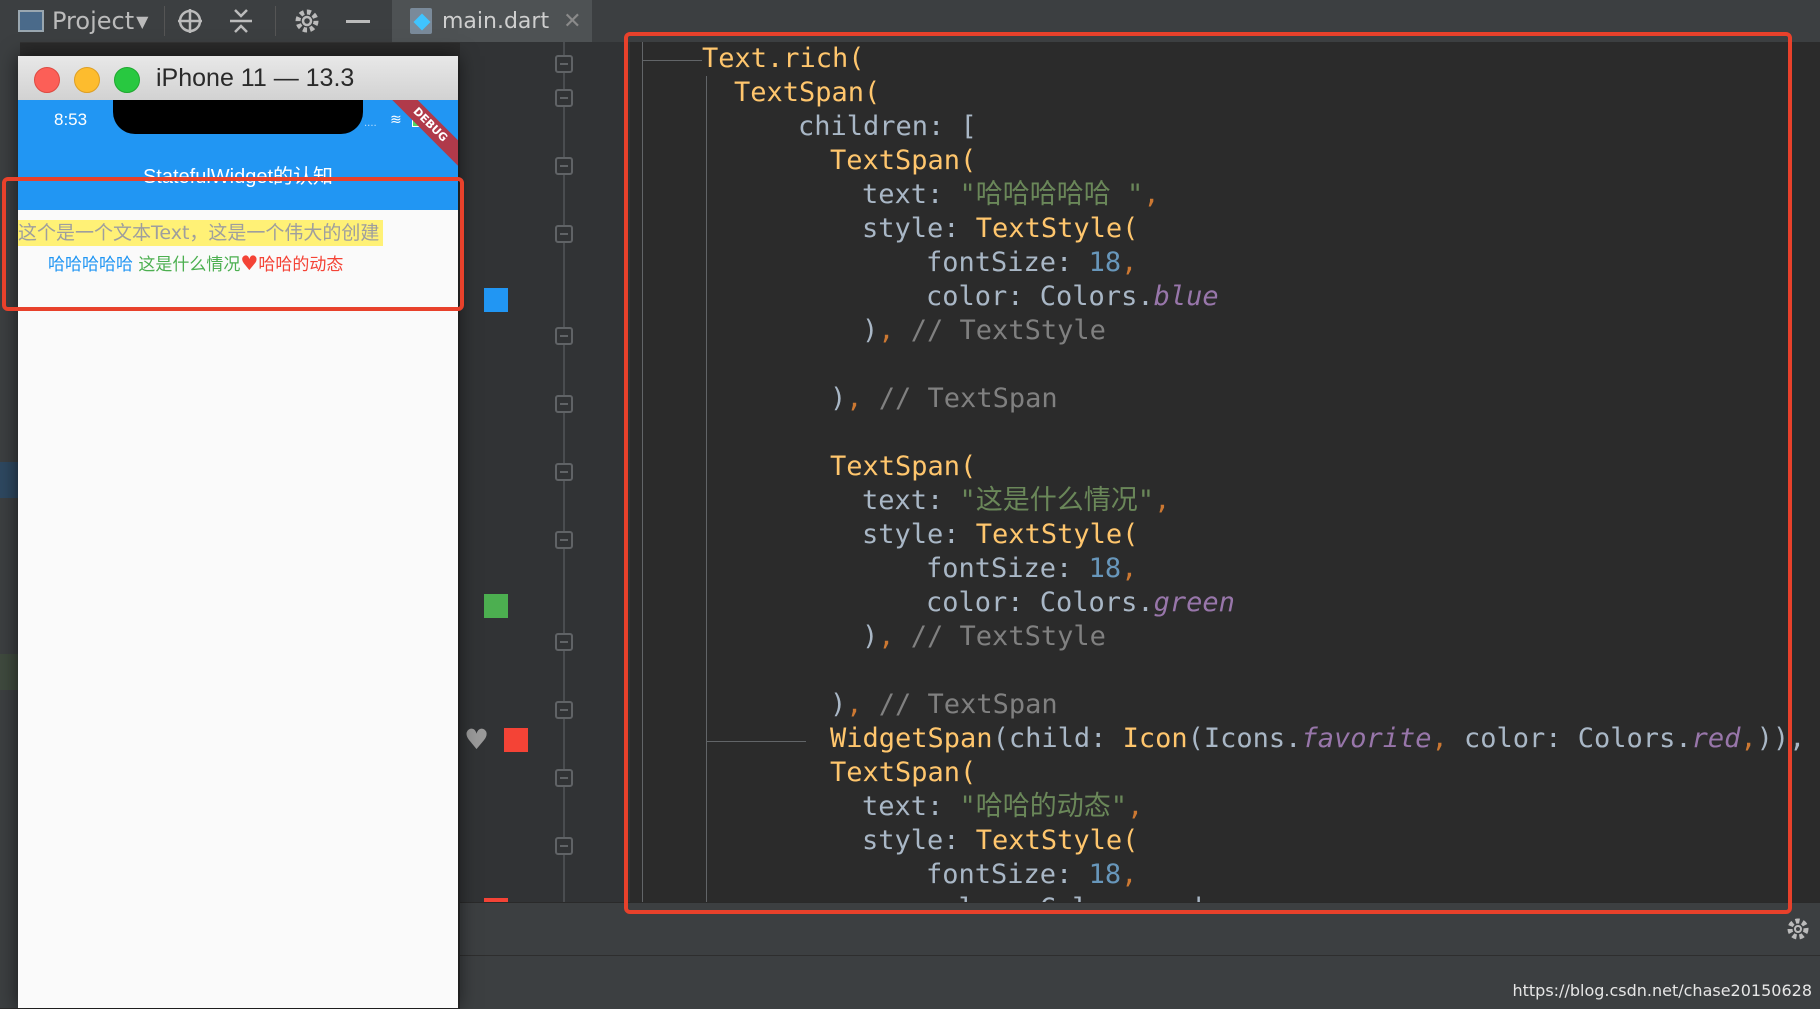  Describe the element at coordinates (93, 21) in the screenshot. I see `project-label: Project` at that location.